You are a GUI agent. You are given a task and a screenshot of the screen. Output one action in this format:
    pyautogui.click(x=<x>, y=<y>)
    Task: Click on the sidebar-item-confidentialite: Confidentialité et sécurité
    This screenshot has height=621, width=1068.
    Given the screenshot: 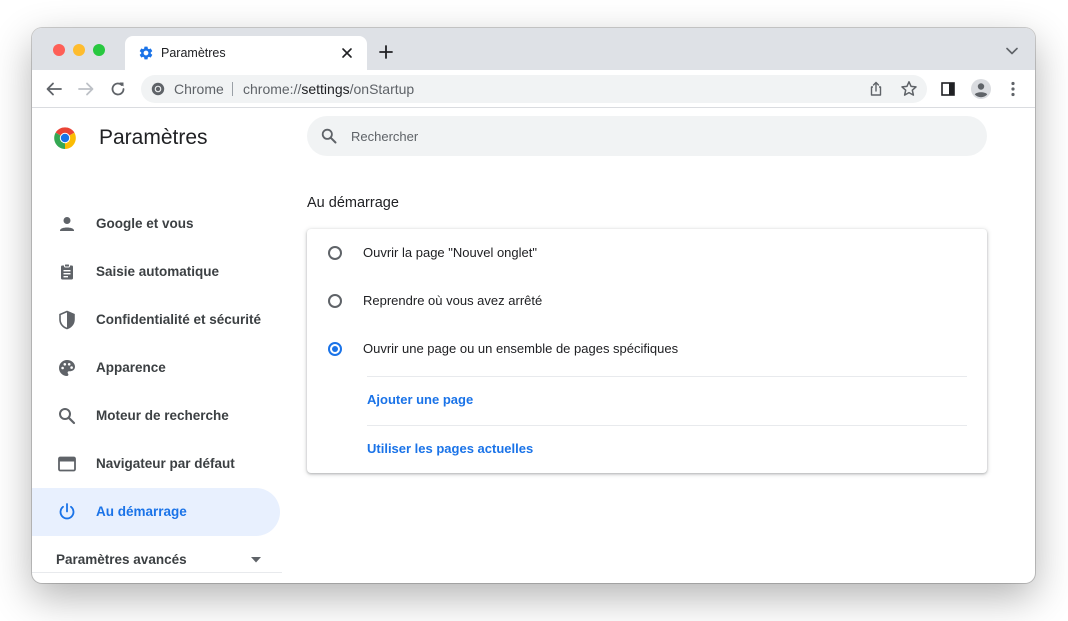 What is the action you would take?
    pyautogui.click(x=156, y=320)
    